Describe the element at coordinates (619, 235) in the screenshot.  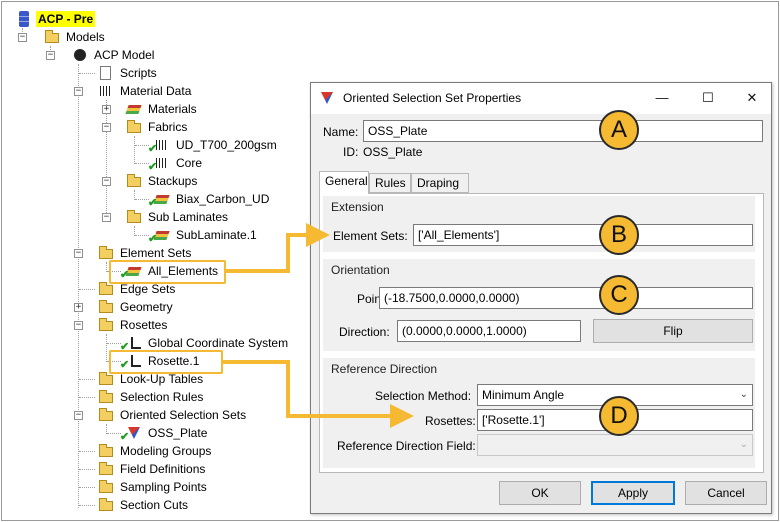
I see `callout-b: B` at that location.